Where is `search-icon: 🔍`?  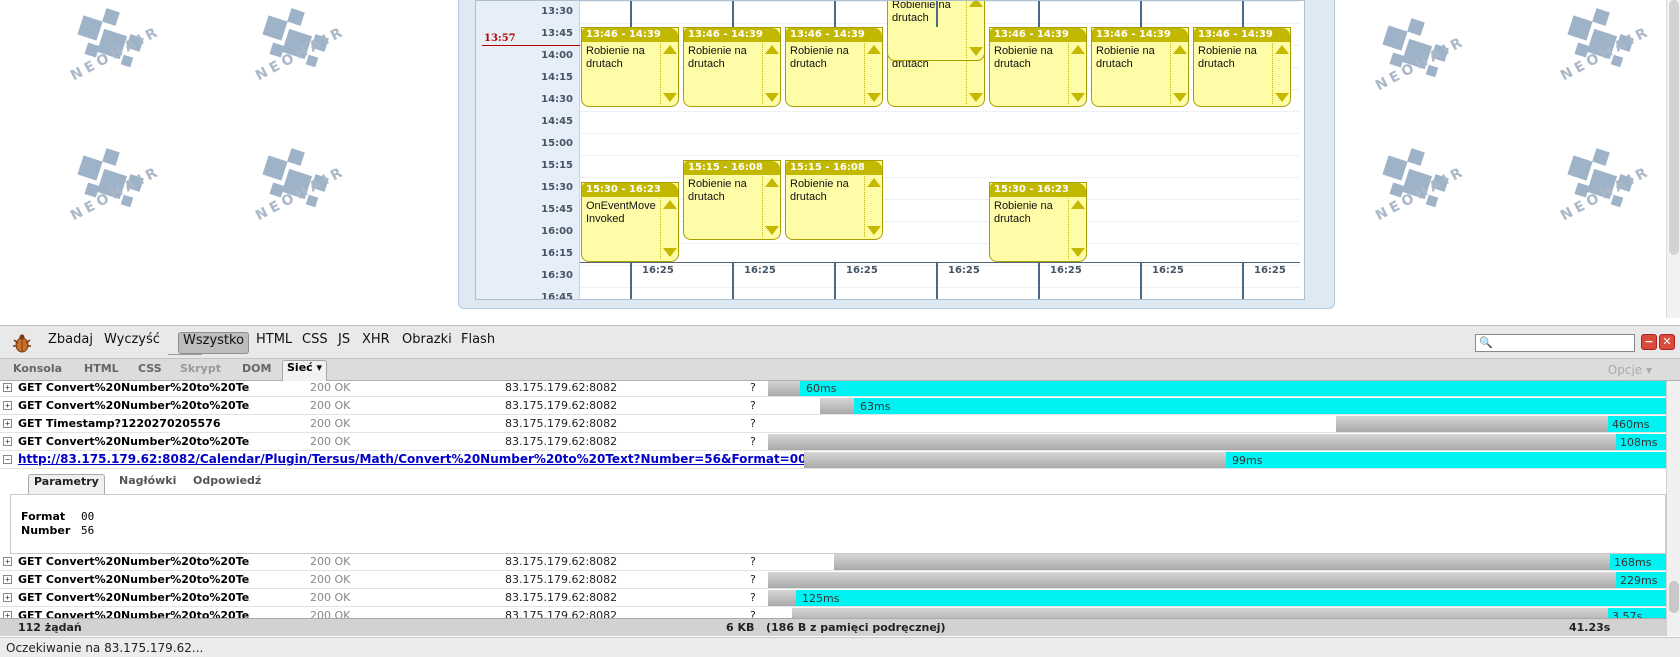
search-icon: 🔍 is located at coordinates (1486, 342).